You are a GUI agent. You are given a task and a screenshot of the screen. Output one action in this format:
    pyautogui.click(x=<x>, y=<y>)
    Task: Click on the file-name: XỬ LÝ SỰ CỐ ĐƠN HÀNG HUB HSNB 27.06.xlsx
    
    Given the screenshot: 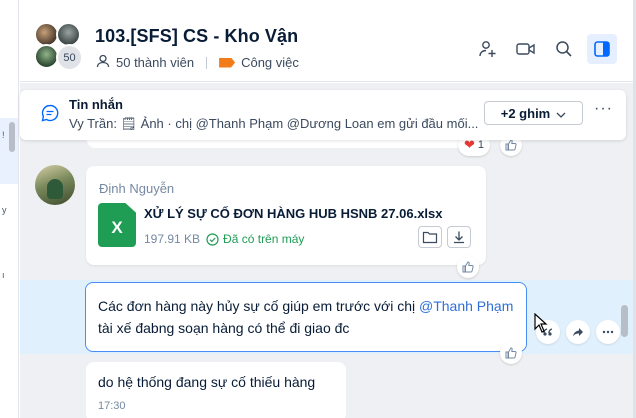 What is the action you would take?
    pyautogui.click(x=293, y=213)
    